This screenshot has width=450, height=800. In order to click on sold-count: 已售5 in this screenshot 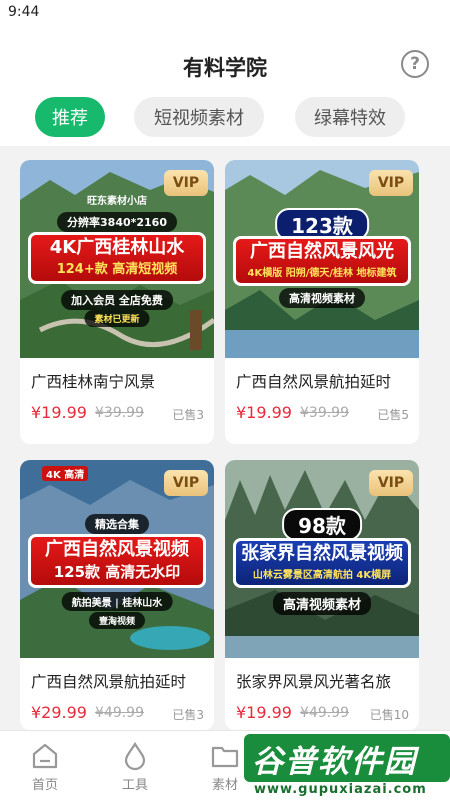, I will do `click(393, 415)`.